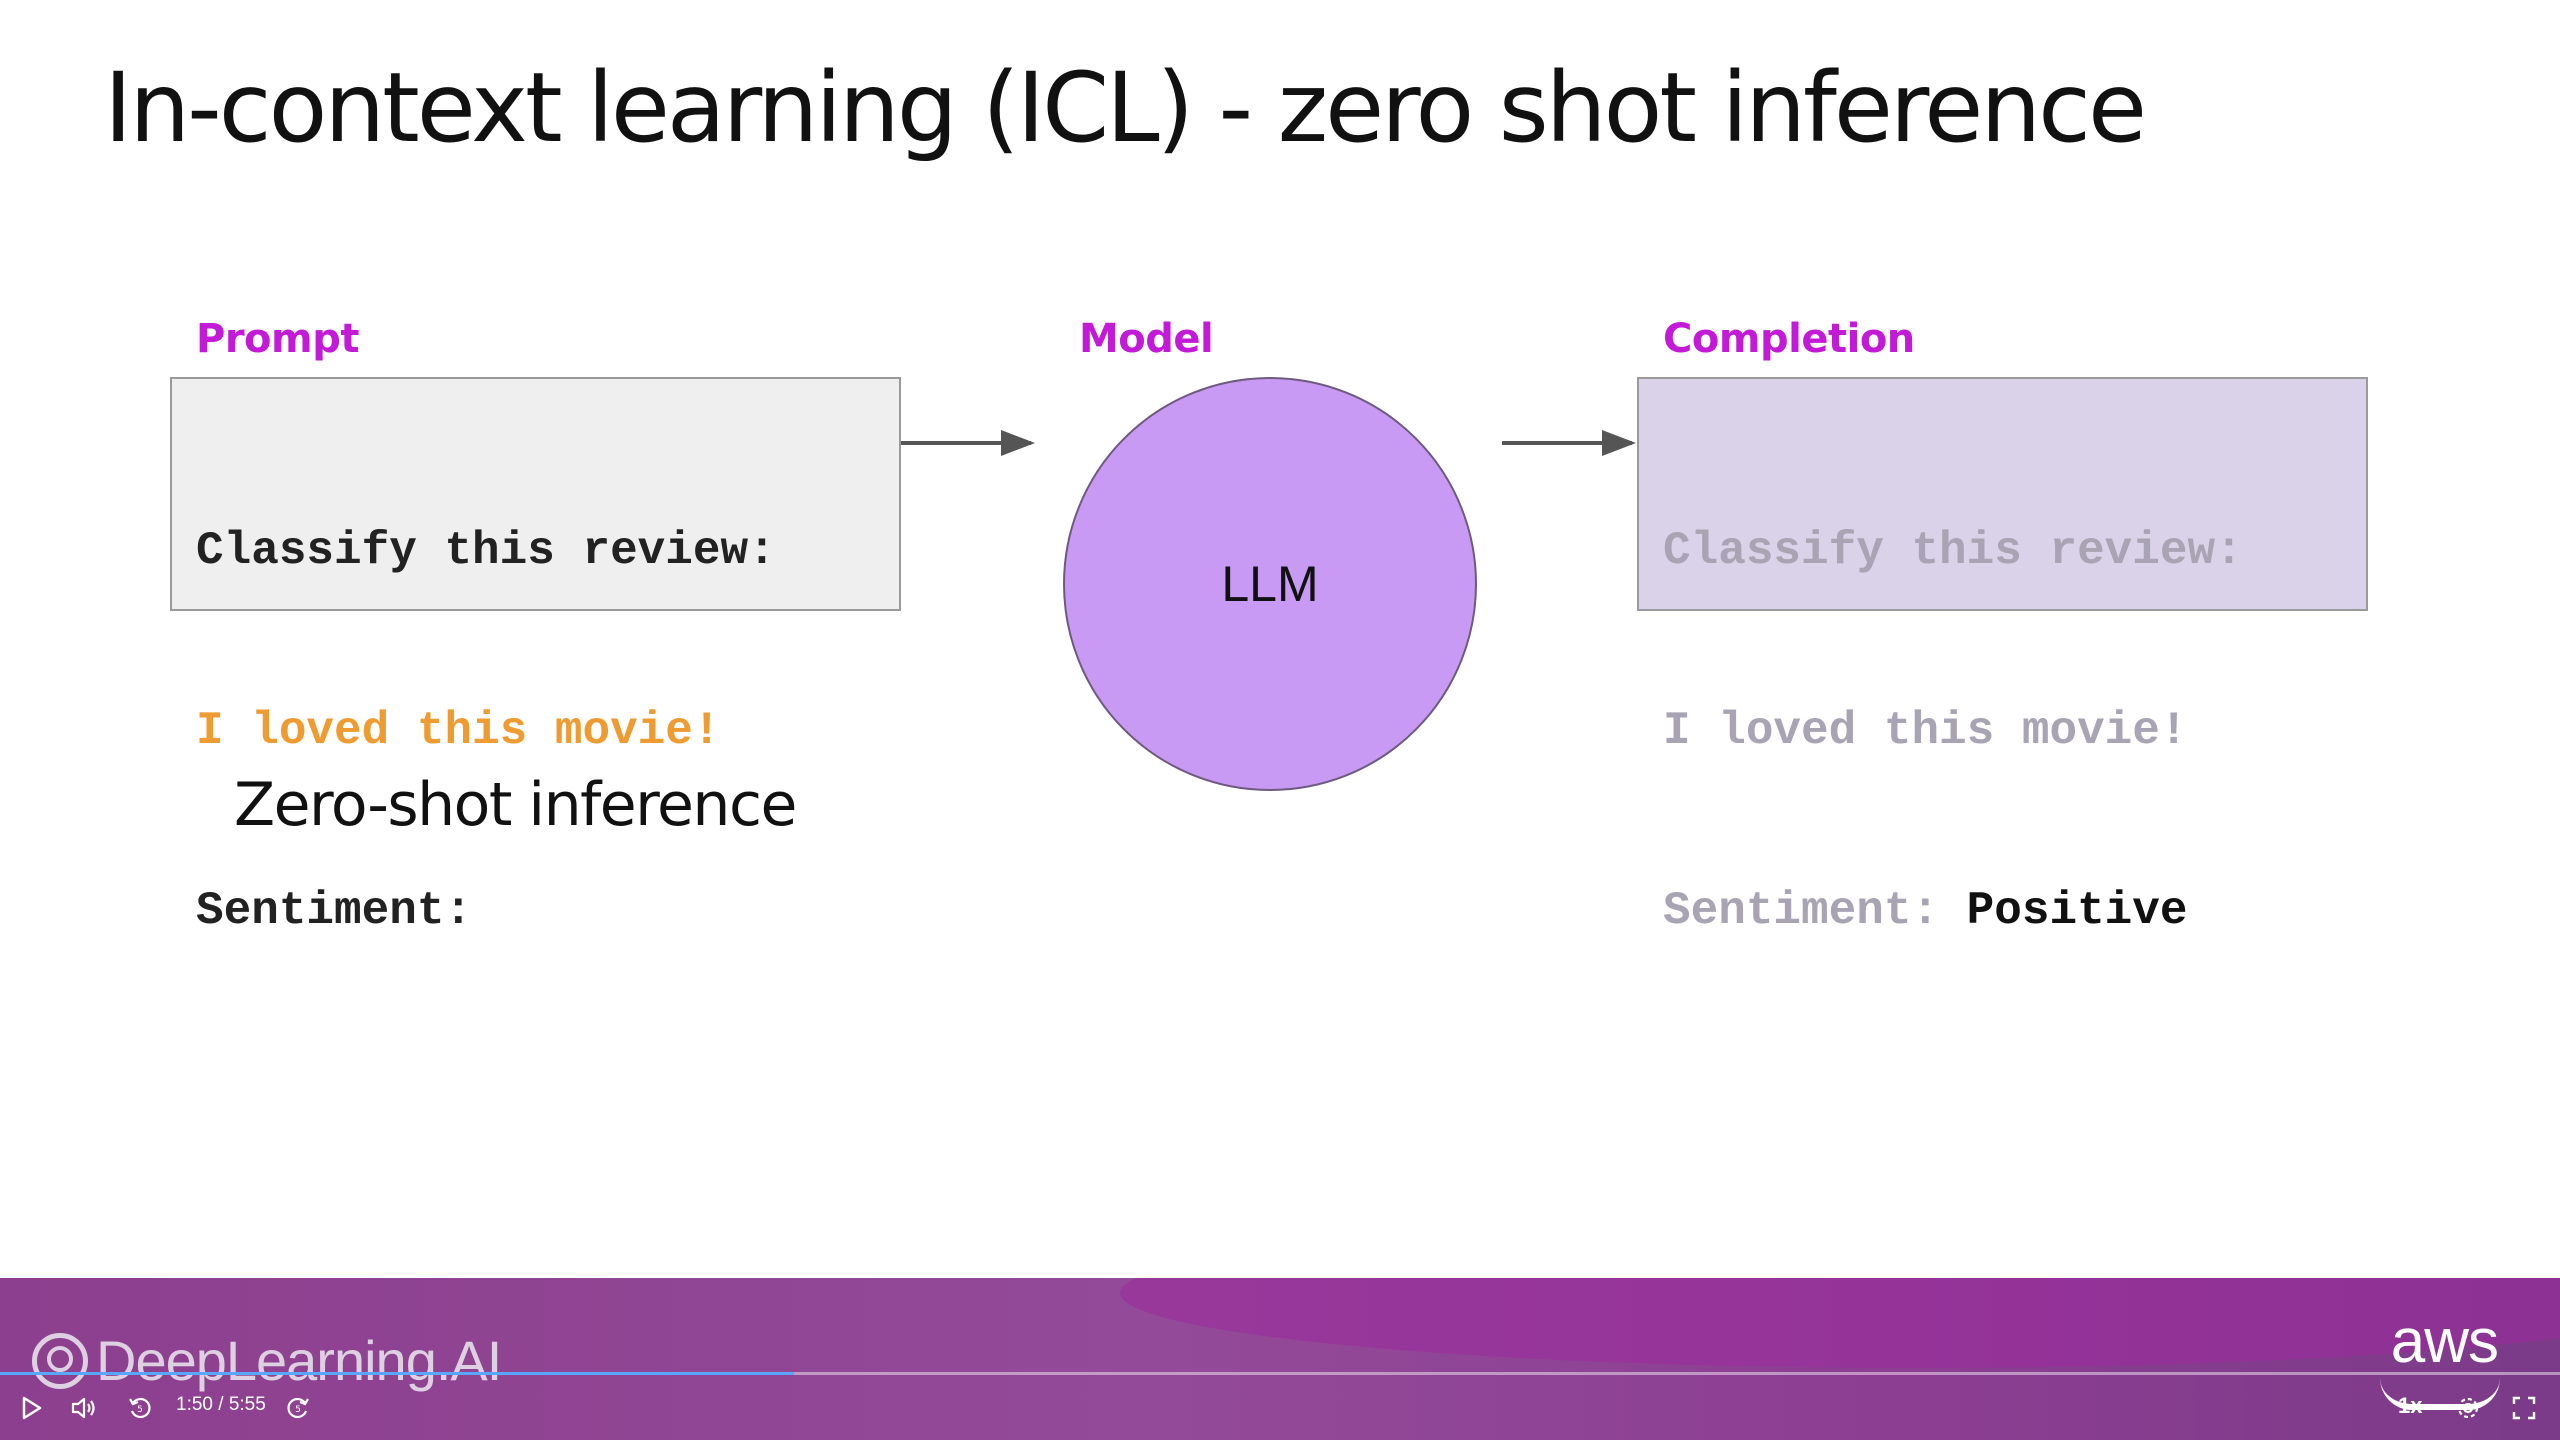 The width and height of the screenshot is (2560, 1440). I want to click on forward-button: 5, so click(298, 1408).